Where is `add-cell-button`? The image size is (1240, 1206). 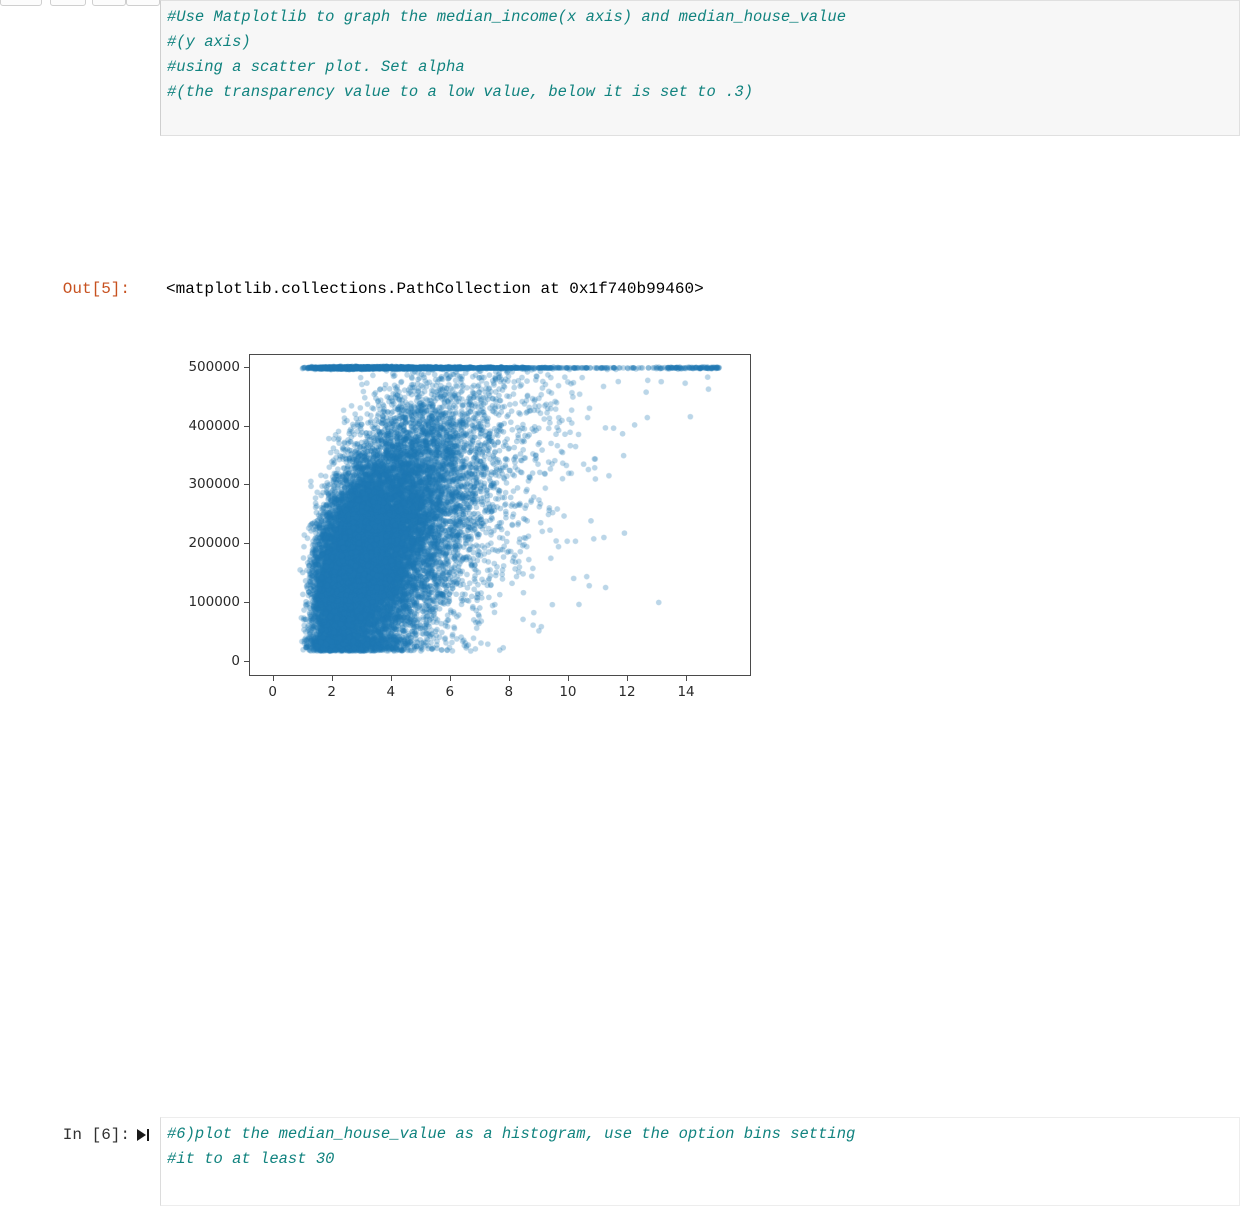
add-cell-button is located at coordinates (68, 3).